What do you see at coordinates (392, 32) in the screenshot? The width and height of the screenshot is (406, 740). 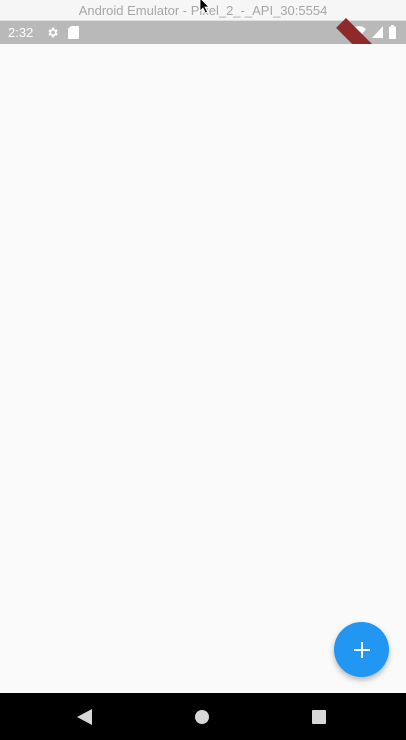 I see `battery-icon` at bounding box center [392, 32].